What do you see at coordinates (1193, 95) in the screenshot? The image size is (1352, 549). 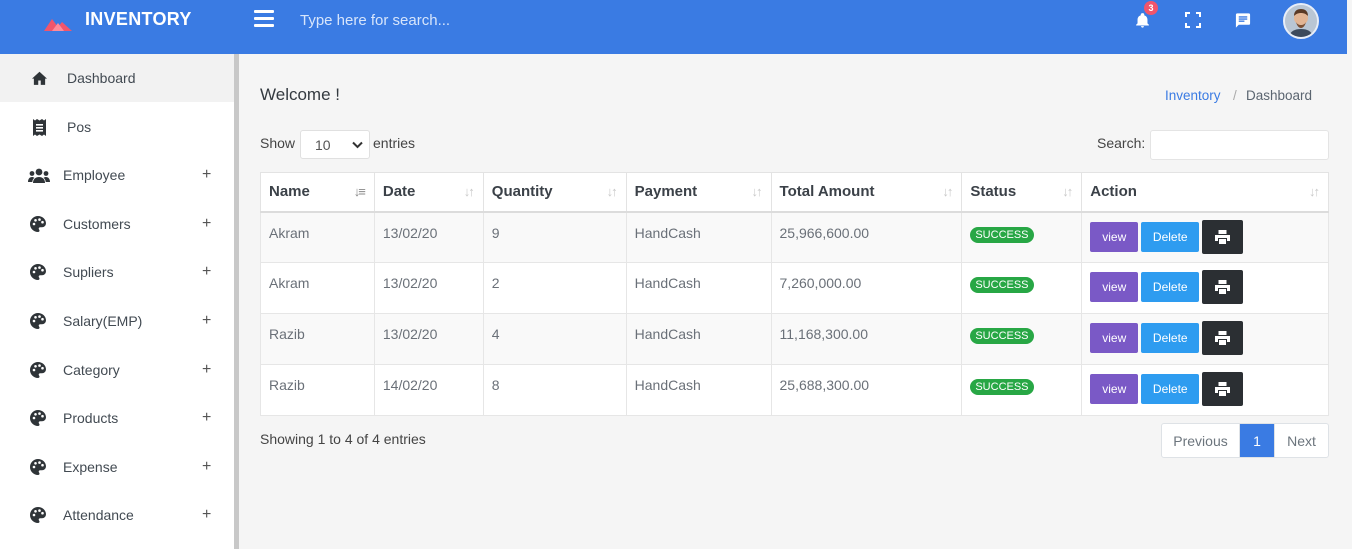 I see `breadcrumb-link-inventory: Inventory` at bounding box center [1193, 95].